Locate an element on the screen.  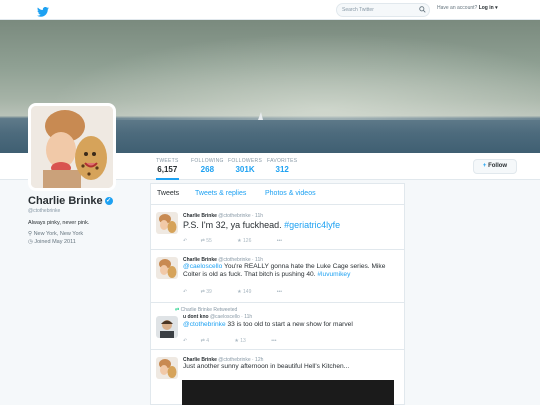
timeline-tabs: Tweets Tweets & replies Photos & videos is located at coordinates (277, 194).